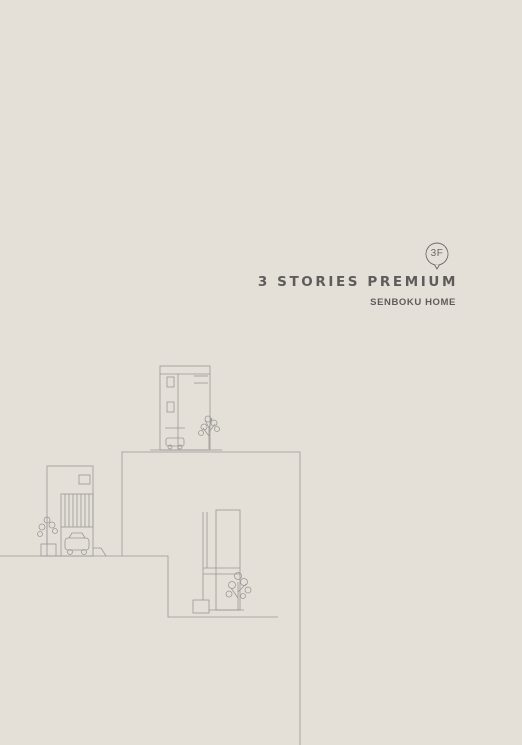  I want to click on tree-left, so click(47, 530).